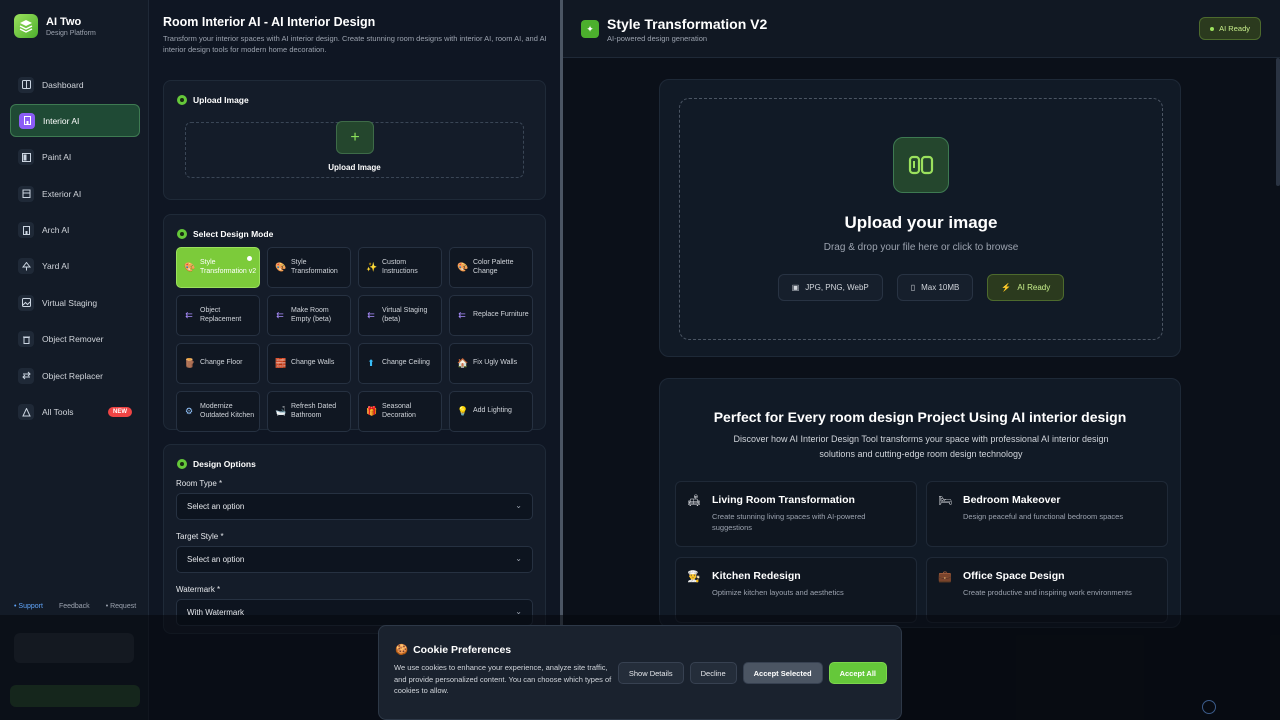 The width and height of the screenshot is (1280, 720). Describe the element at coordinates (400, 363) in the screenshot. I see `mode-change-ceiling: ⬆ Change Ceiling` at that location.